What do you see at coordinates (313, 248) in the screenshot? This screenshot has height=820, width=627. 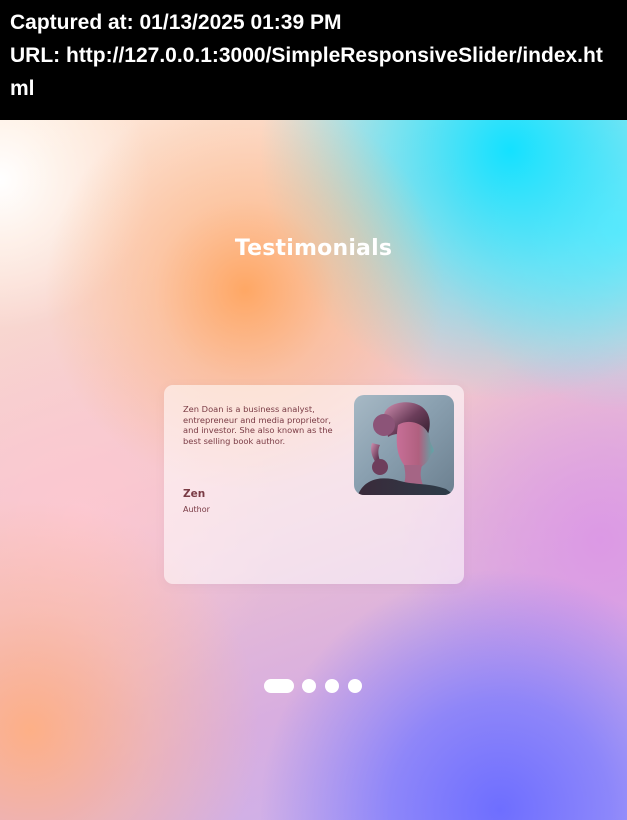 I see `page-title: Testimonials` at bounding box center [313, 248].